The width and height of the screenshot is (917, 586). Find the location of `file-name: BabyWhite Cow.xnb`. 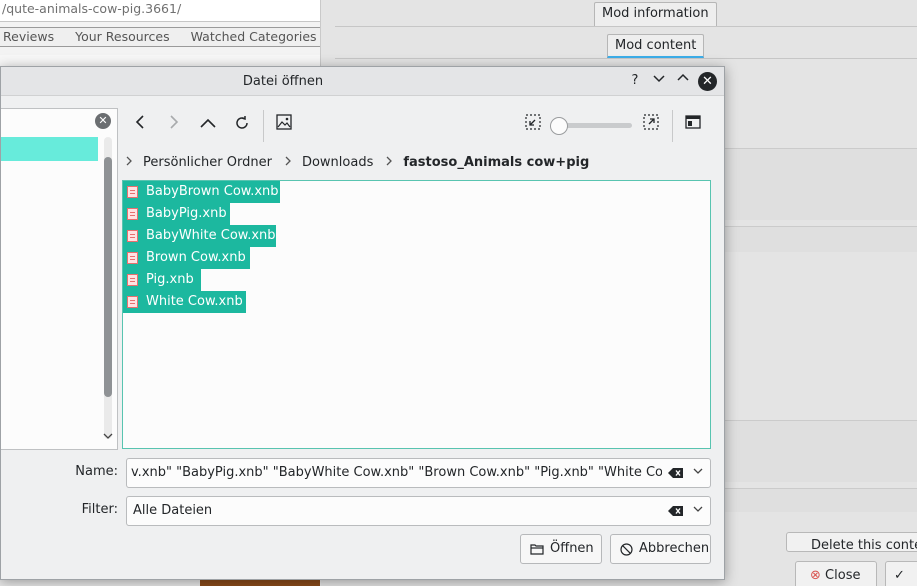

file-name: BabyWhite Cow.xnb is located at coordinates (211, 235).